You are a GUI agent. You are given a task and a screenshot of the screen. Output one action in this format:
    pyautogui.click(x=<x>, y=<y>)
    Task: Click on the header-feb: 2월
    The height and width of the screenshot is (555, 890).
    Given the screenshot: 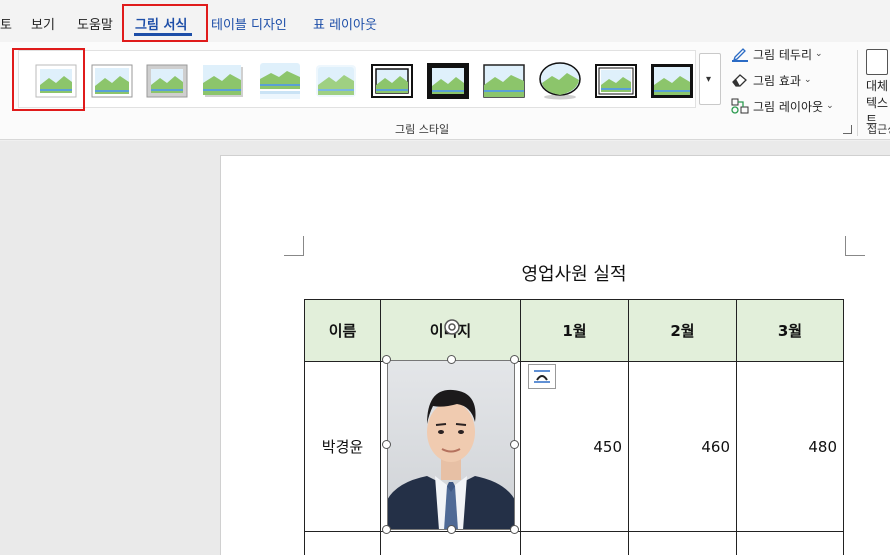 What is the action you would take?
    pyautogui.click(x=682, y=330)
    